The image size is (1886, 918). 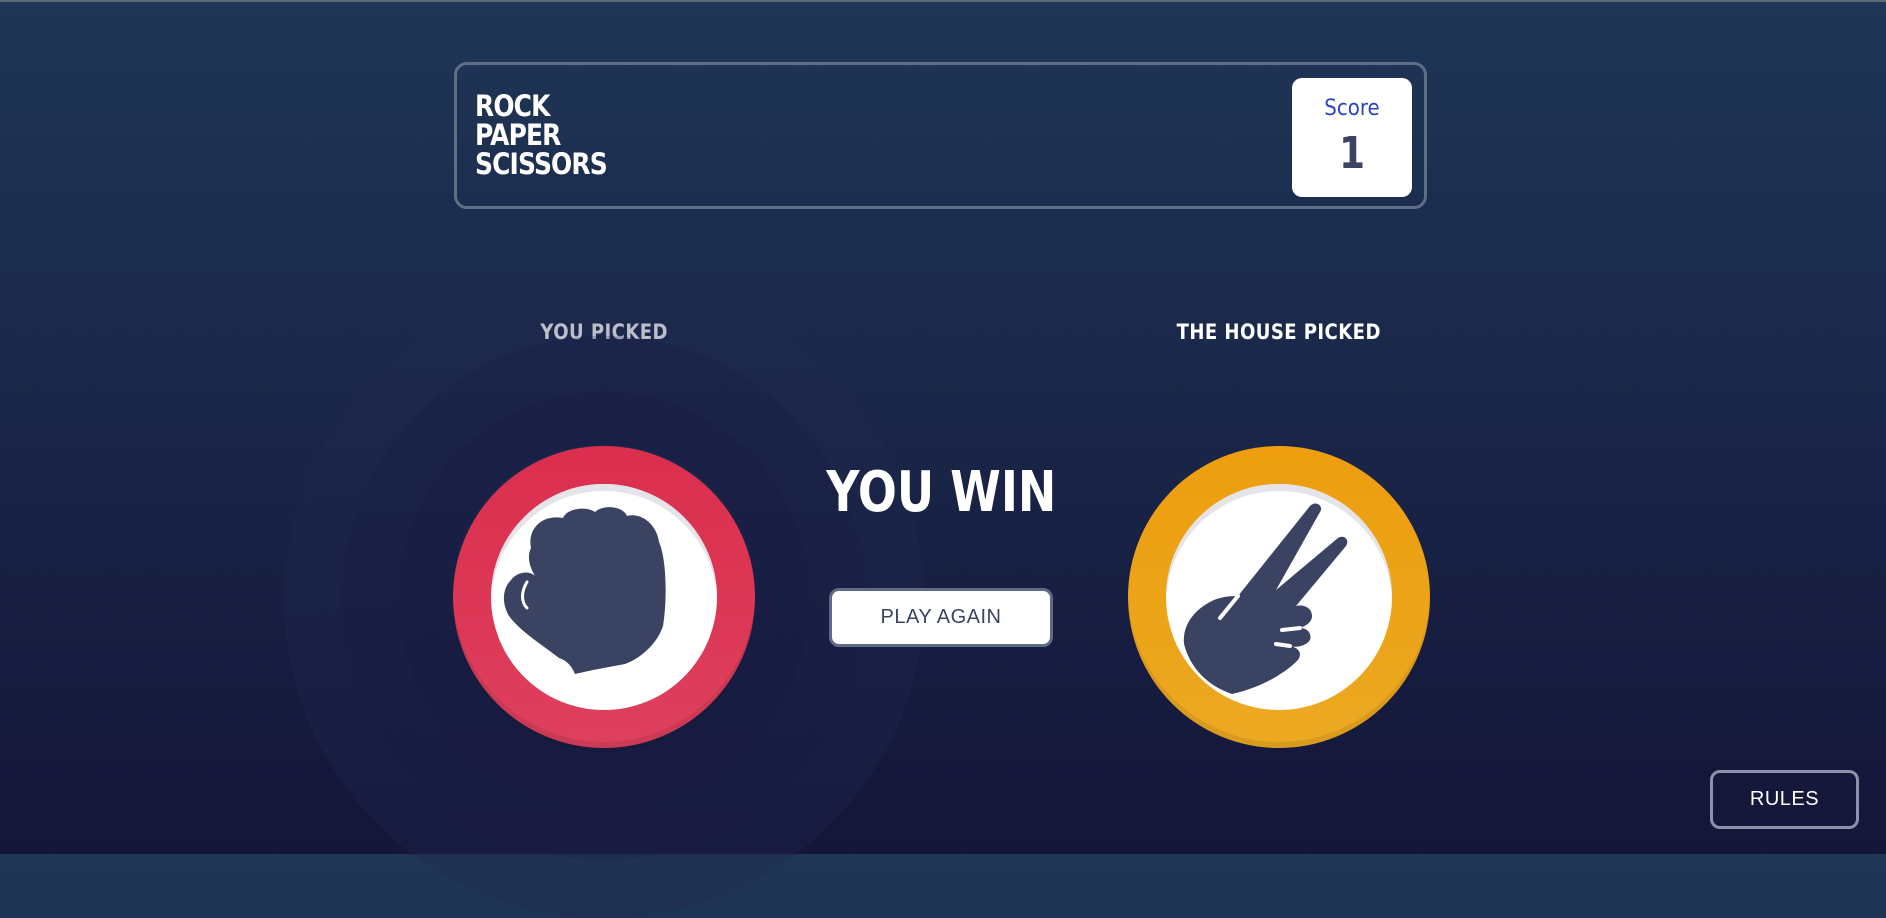 I want to click on score-box: Score 1, so click(x=1352, y=137).